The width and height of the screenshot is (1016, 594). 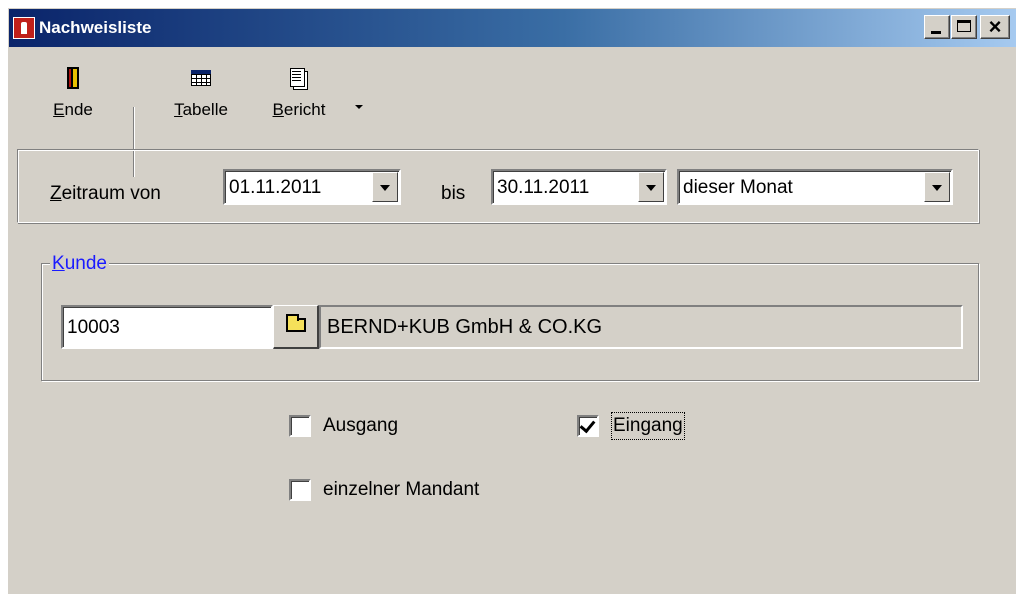 I want to click on from-date-combo: 01.11.2011, so click(x=312, y=187).